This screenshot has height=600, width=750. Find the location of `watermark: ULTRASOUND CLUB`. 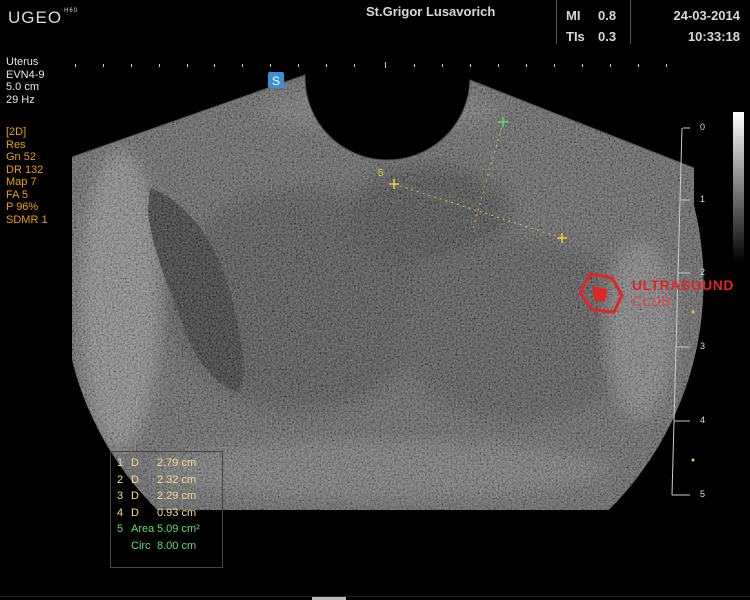

watermark: ULTRASOUND CLUB is located at coordinates (683, 293).